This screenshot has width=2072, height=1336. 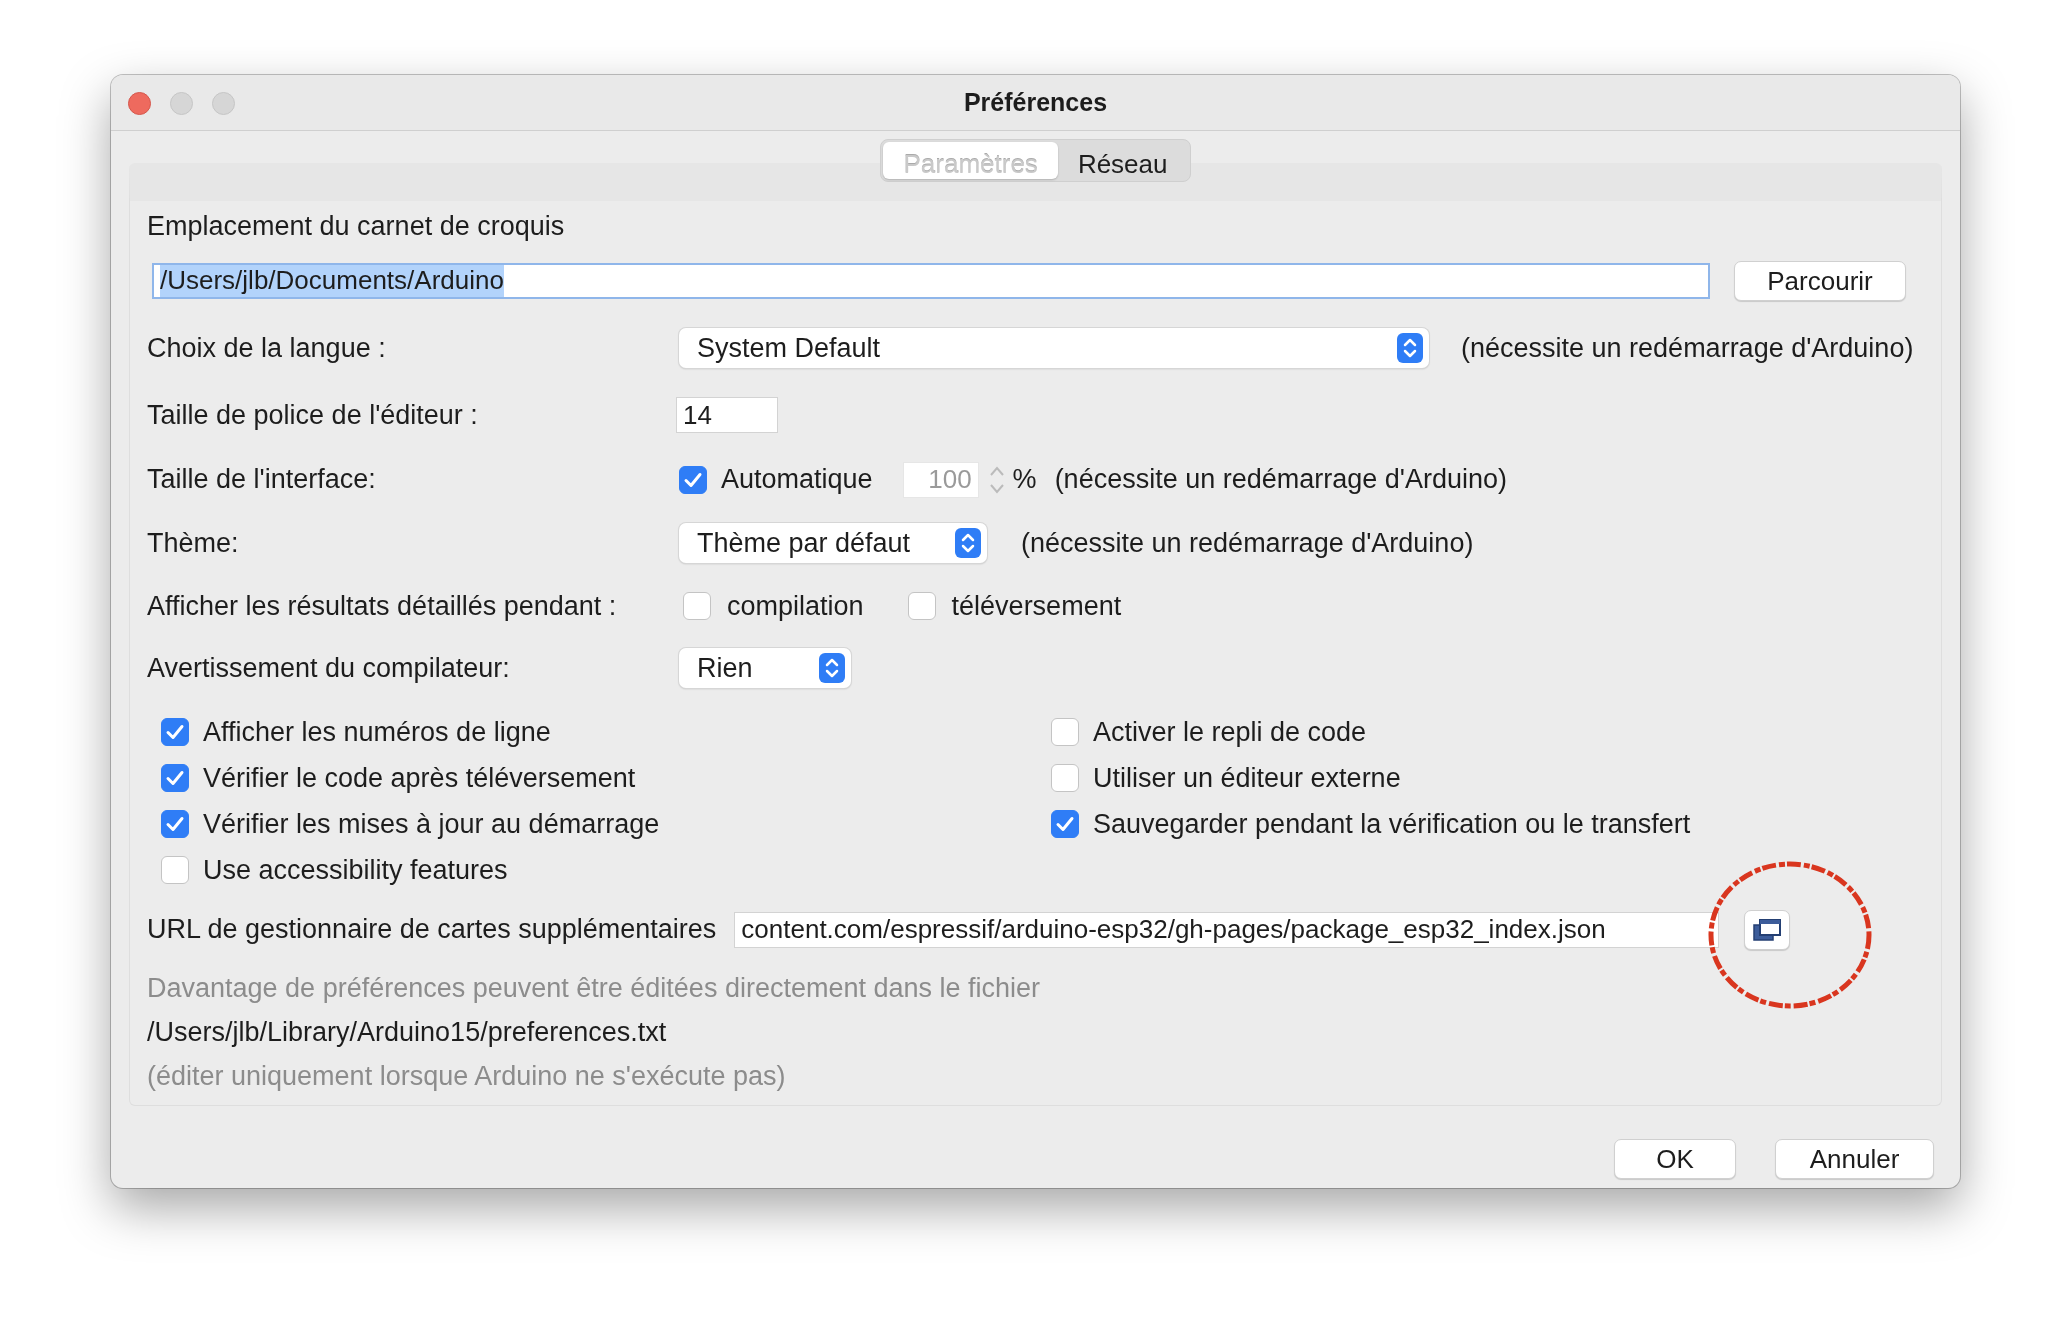 I want to click on unit-text: %, so click(x=1024, y=480).